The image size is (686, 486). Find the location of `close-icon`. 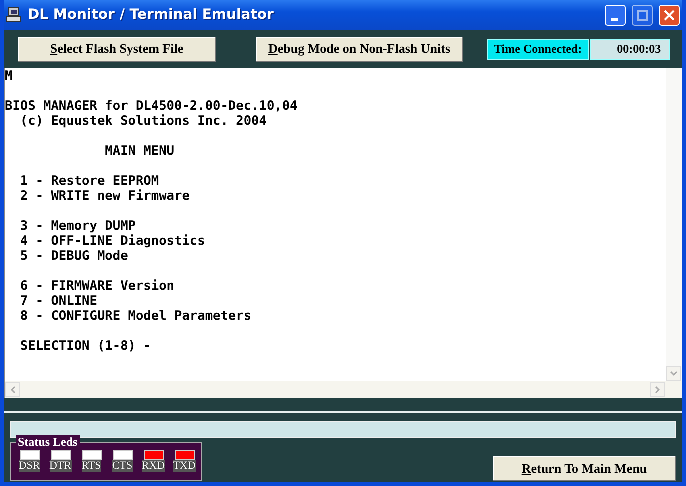

close-icon is located at coordinates (669, 15).